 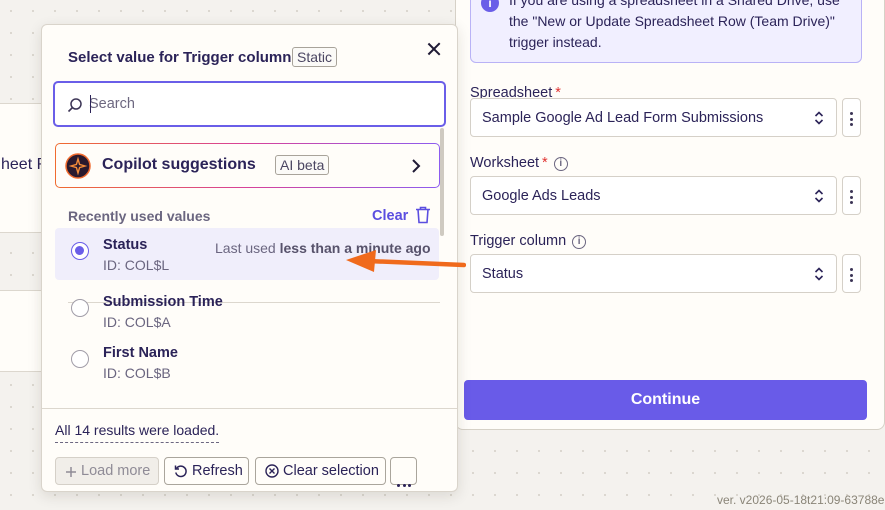 I want to click on trigger-column-options-button, so click(x=851, y=273).